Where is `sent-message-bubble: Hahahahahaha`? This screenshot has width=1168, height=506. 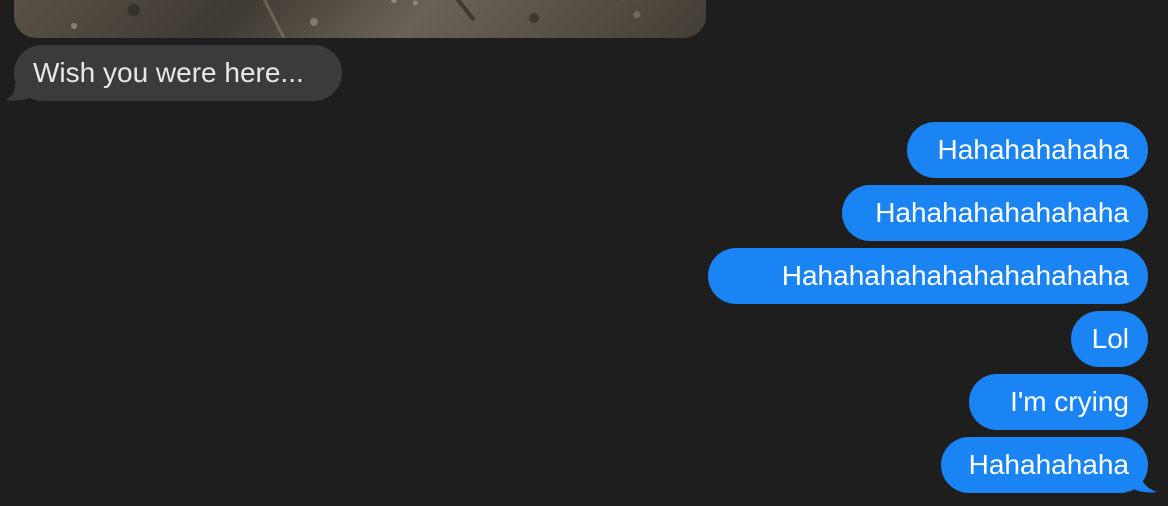 sent-message-bubble: Hahahahahaha is located at coordinates (1027, 150).